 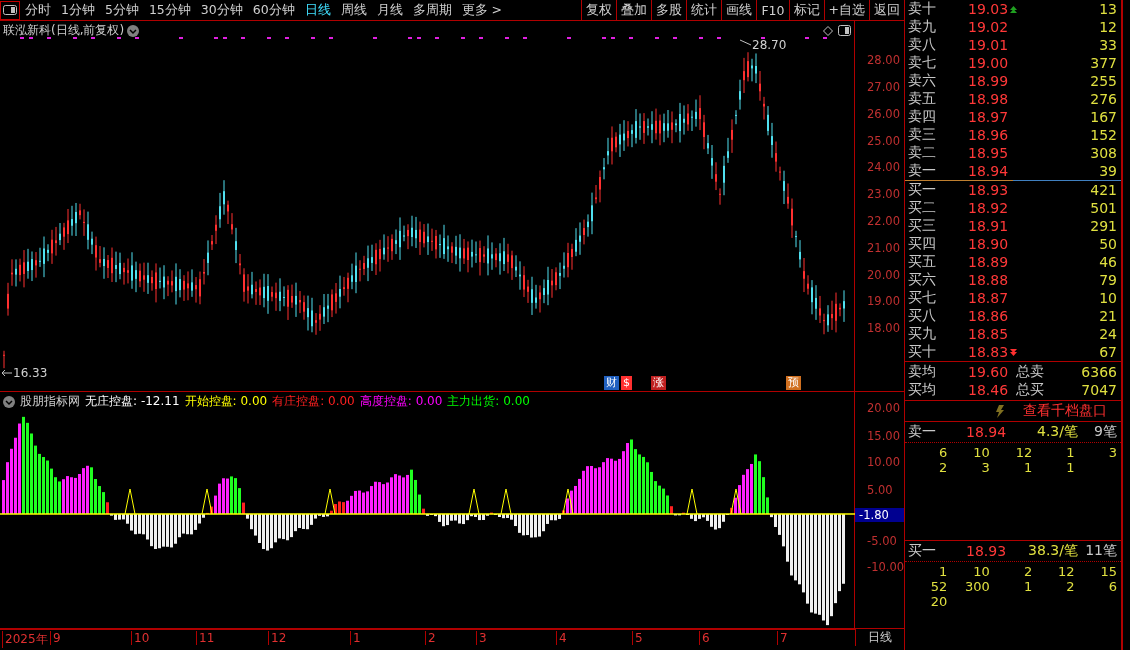 What do you see at coordinates (988, 208) in the screenshot?
I see `price-value: 18.92` at bounding box center [988, 208].